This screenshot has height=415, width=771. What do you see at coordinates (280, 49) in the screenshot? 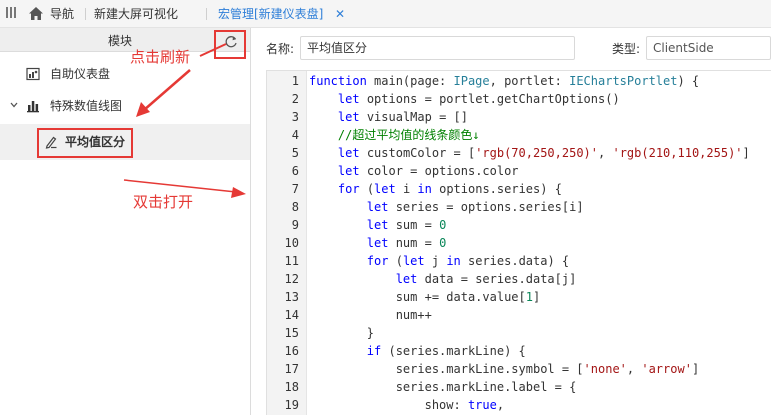
I see `name-label: 名称:` at bounding box center [280, 49].